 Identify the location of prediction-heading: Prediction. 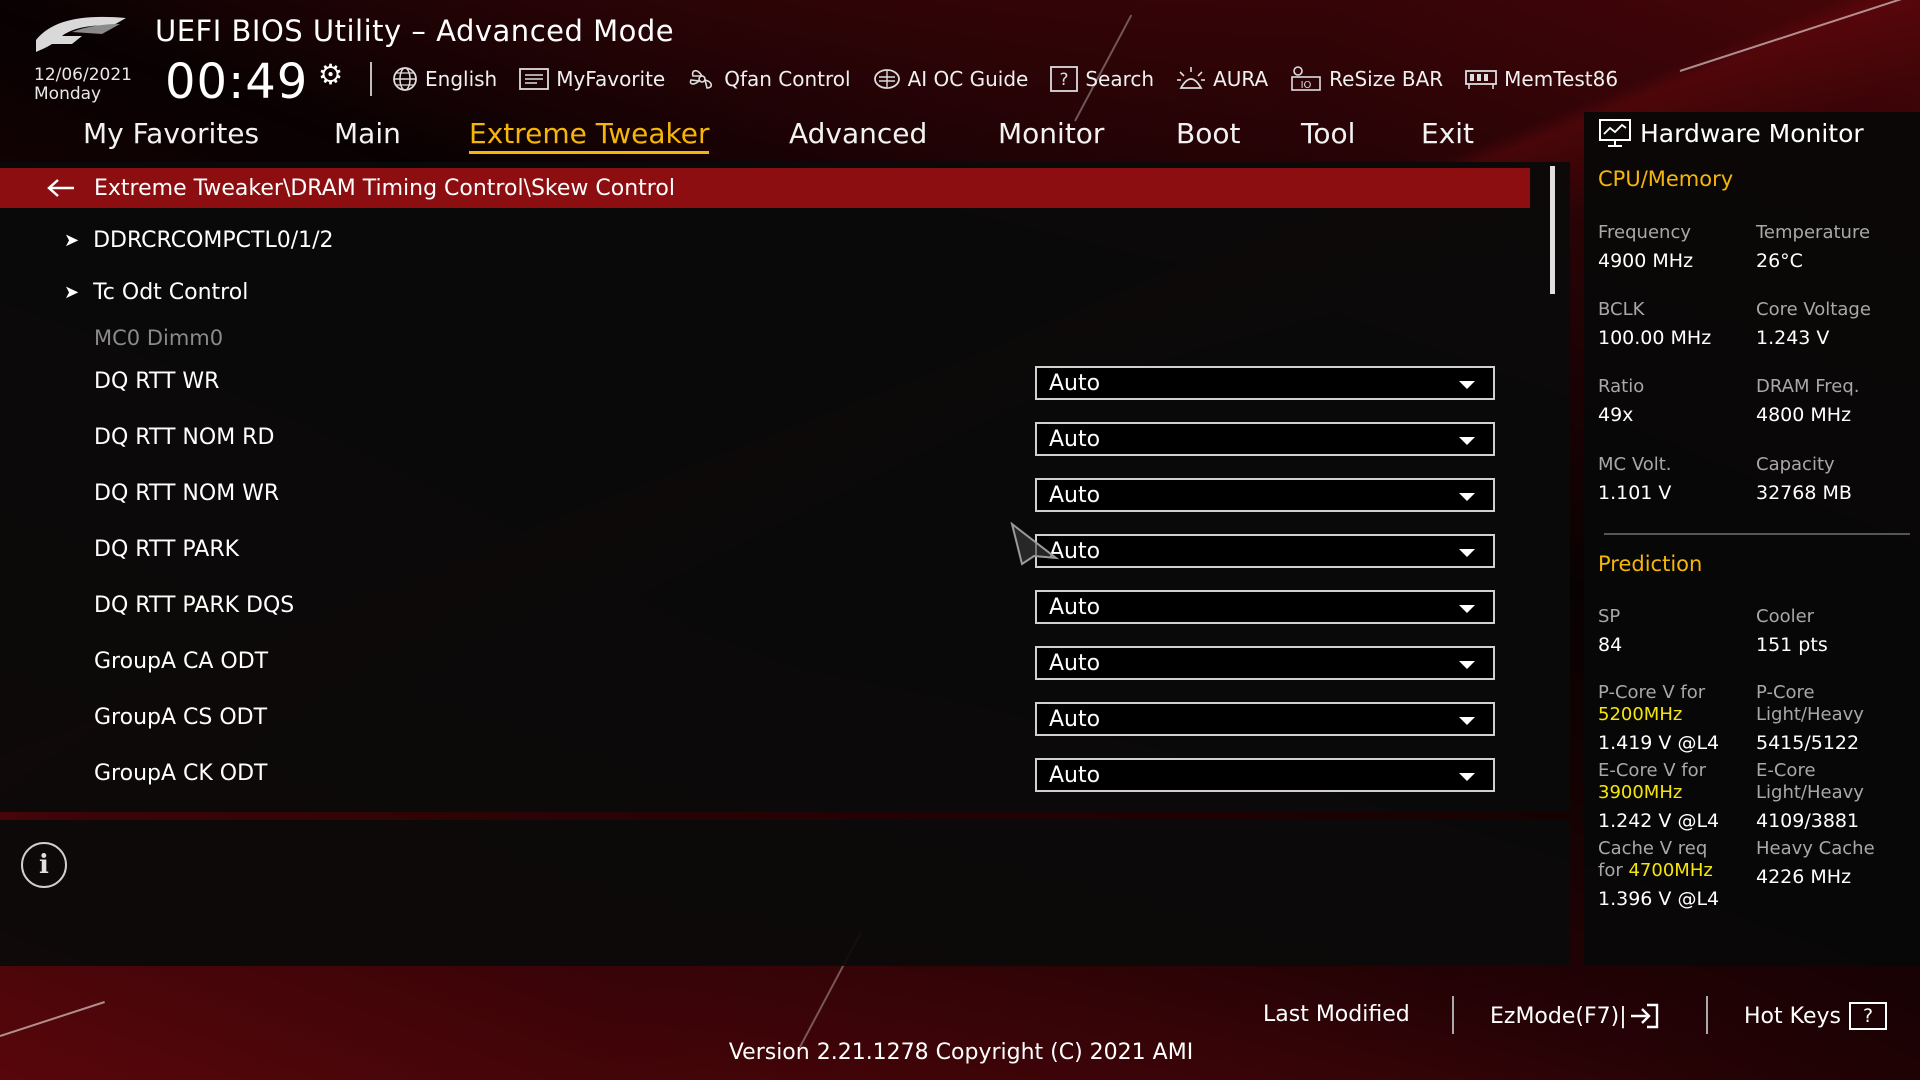
(1650, 564).